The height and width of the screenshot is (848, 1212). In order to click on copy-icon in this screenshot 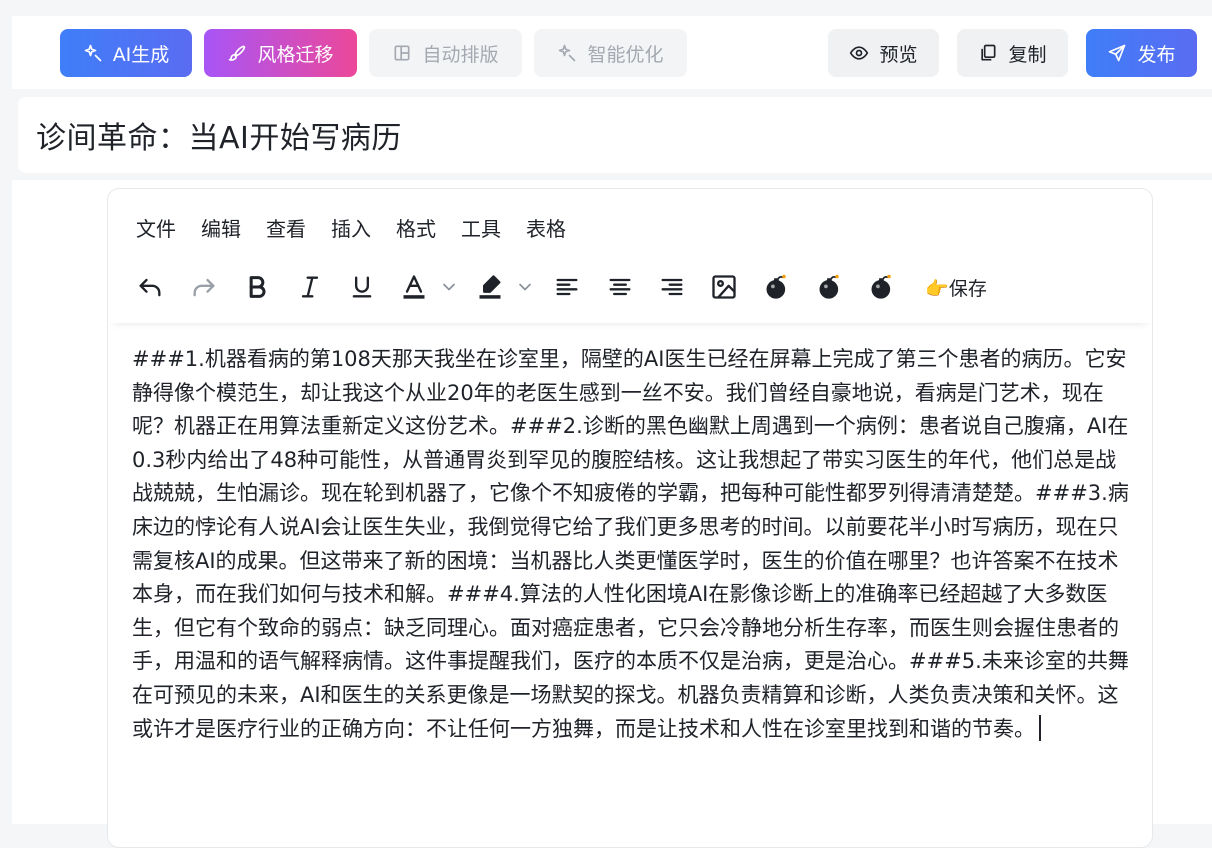, I will do `click(988, 52)`.